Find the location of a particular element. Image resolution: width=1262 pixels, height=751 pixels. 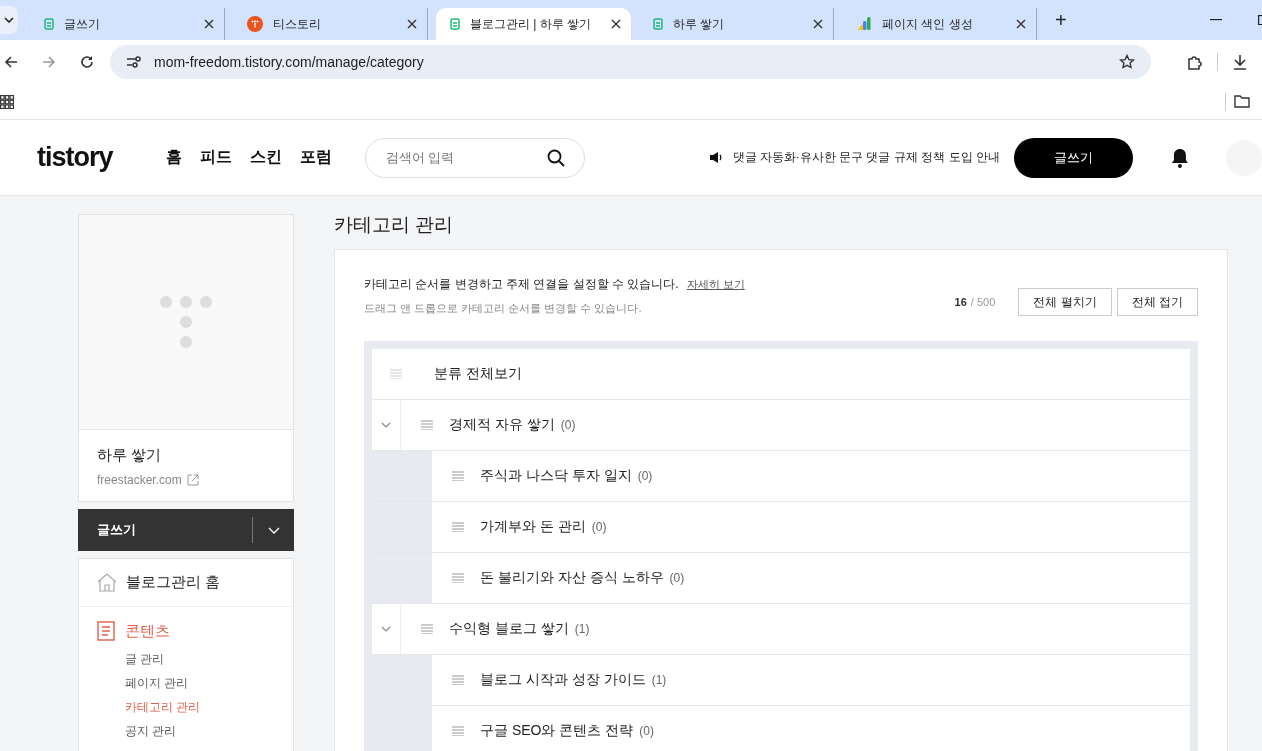

url-text: mom-freedom.tistory.com/manage/category is located at coordinates (289, 62).